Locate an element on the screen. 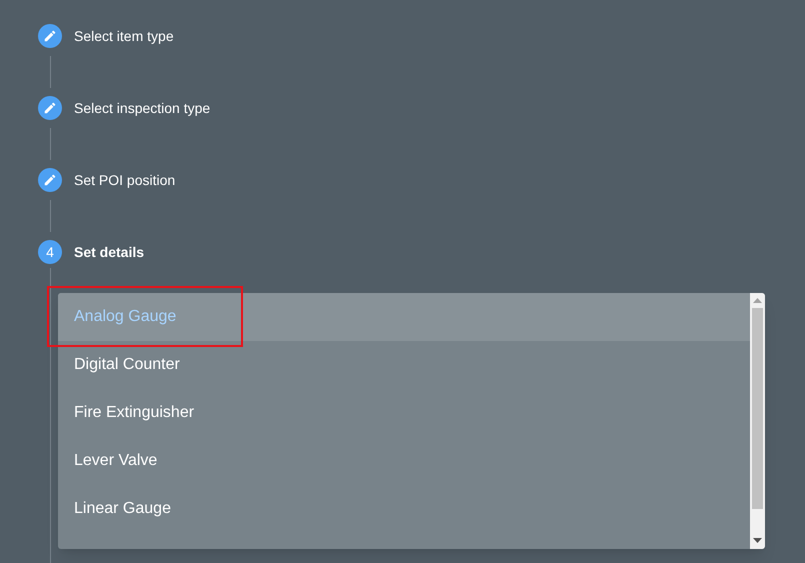 The height and width of the screenshot is (563, 805). dropdown-option: Lever Valve is located at coordinates (404, 461).